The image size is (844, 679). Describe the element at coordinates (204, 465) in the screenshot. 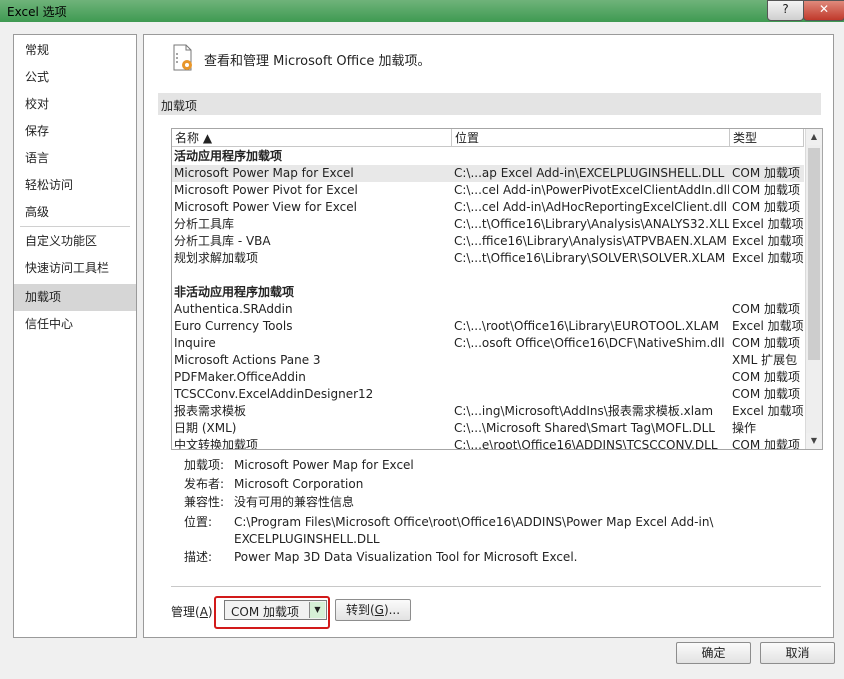

I see `detail-addin-label: 加载项:` at that location.